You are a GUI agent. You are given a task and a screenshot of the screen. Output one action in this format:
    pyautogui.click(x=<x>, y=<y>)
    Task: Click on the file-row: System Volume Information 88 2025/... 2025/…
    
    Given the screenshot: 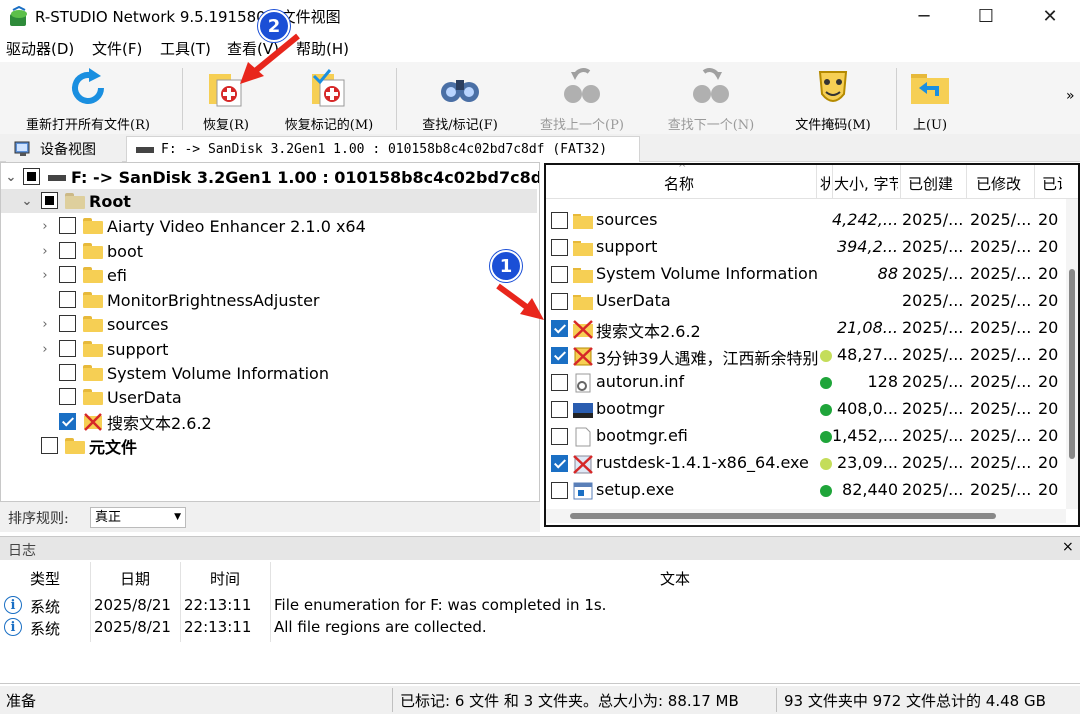 What is the action you would take?
    pyautogui.click(x=806, y=274)
    